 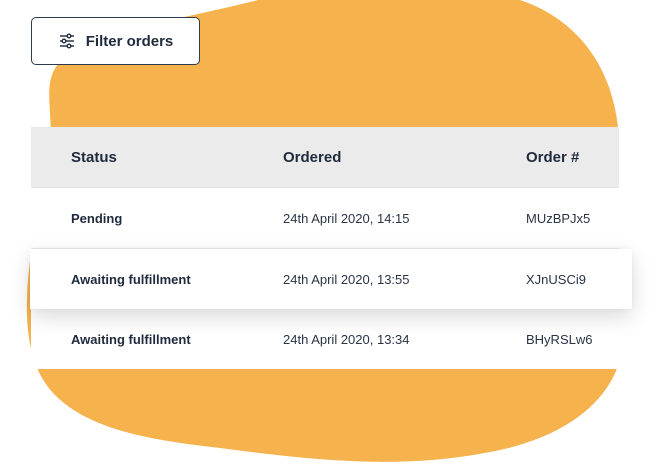 I want to click on row-ordered: 24th April 2020, 13:55, so click(x=346, y=279).